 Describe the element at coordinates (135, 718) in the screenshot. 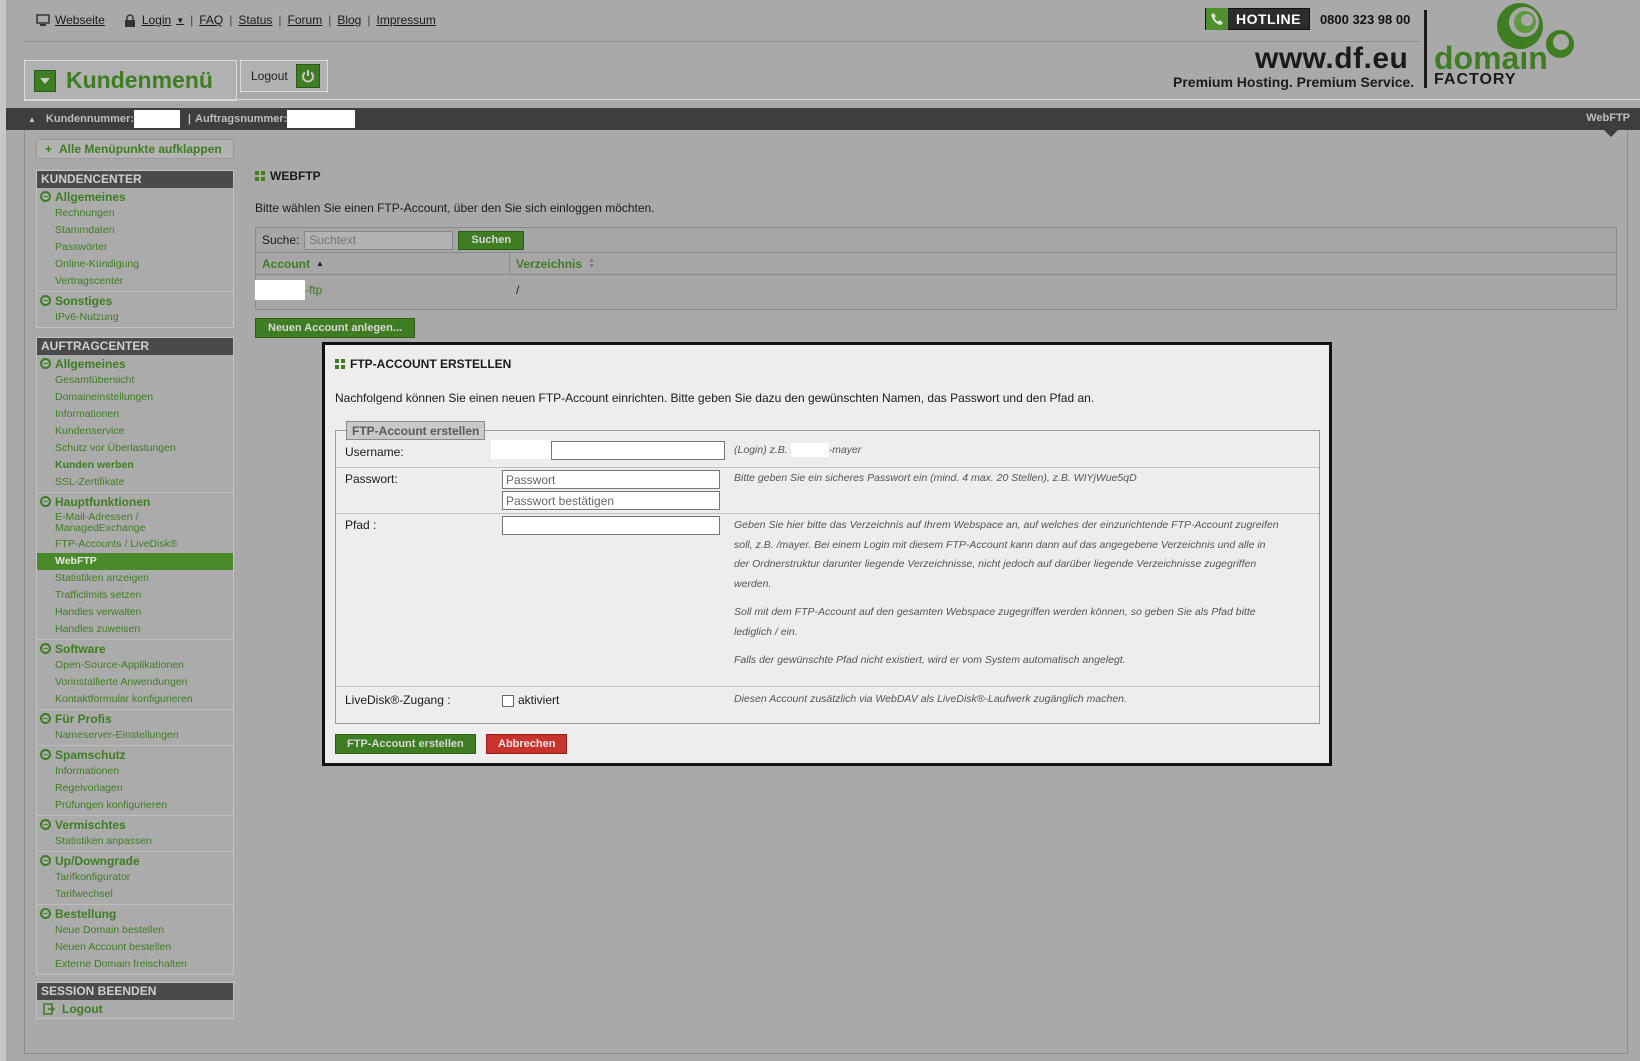

I see `sidebar-group-toggle: – Für Profis` at that location.